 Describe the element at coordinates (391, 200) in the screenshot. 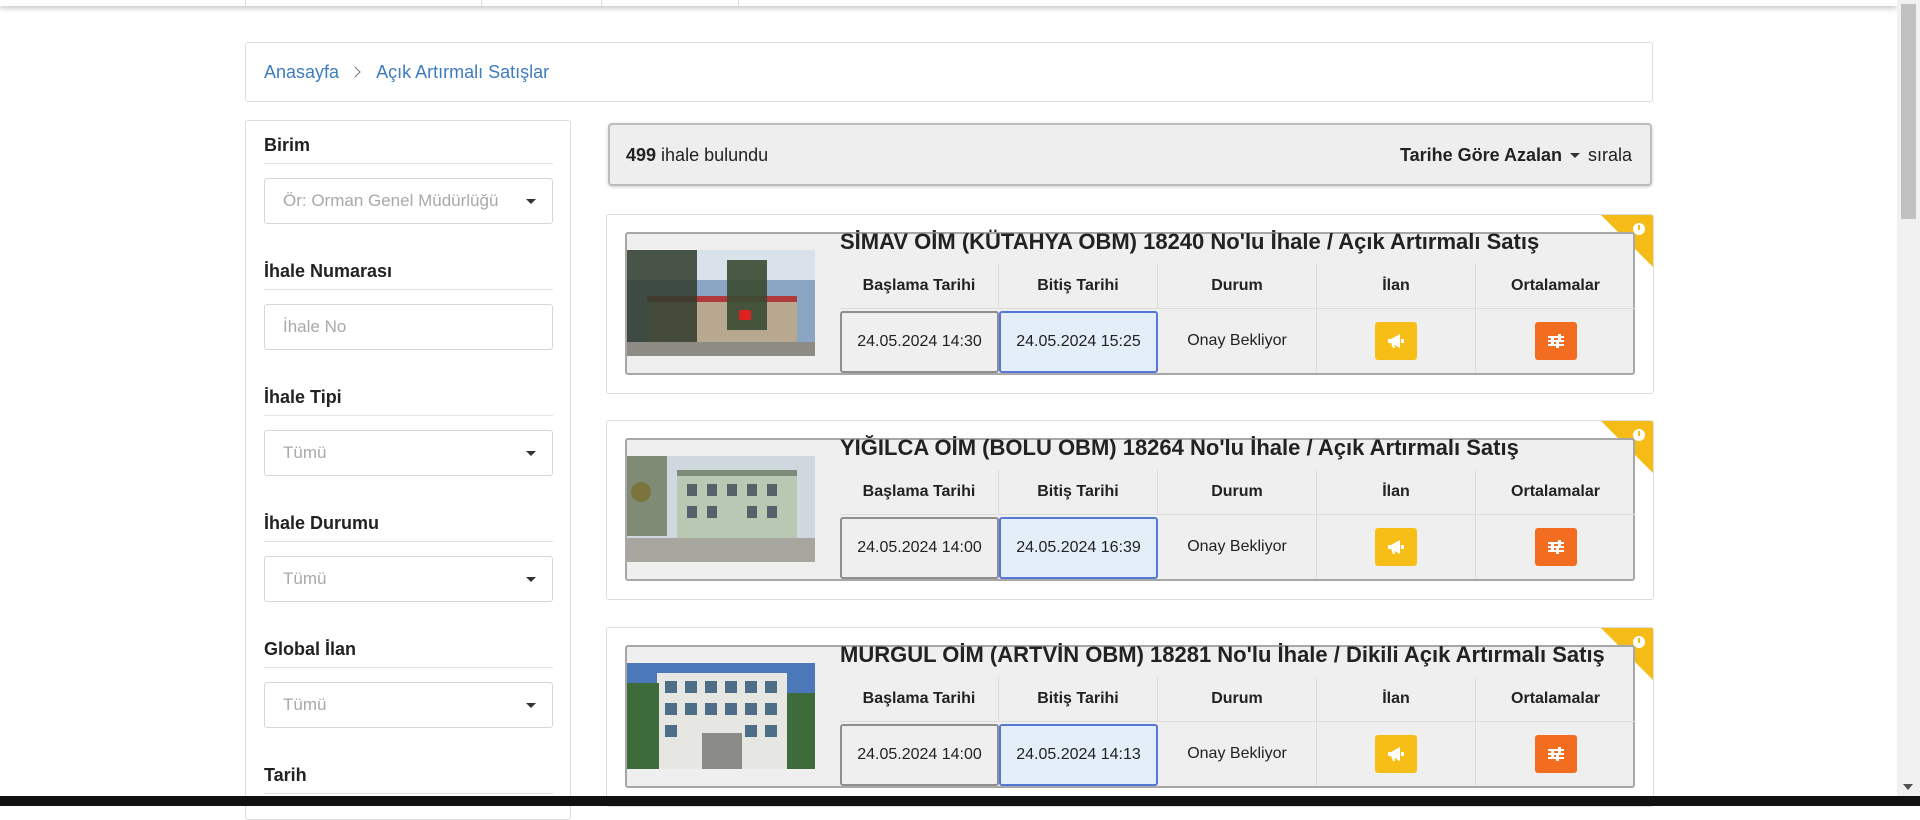

I see `birim-placeholder: Ör: Orman Genel Müdürlüğü` at that location.